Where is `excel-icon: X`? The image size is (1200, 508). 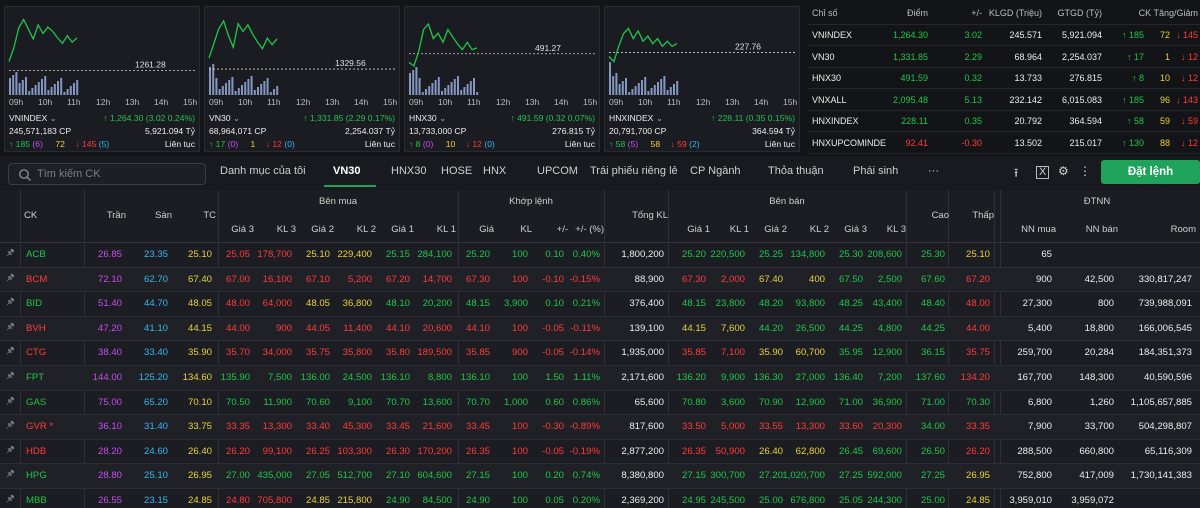 excel-icon: X is located at coordinates (1043, 172).